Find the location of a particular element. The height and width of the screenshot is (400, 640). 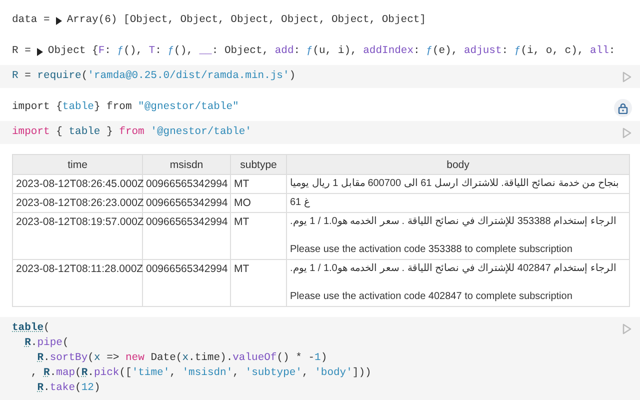

value-preview: Array(6) [Object, Object, Object, Object, Object, Object] is located at coordinates (246, 20).